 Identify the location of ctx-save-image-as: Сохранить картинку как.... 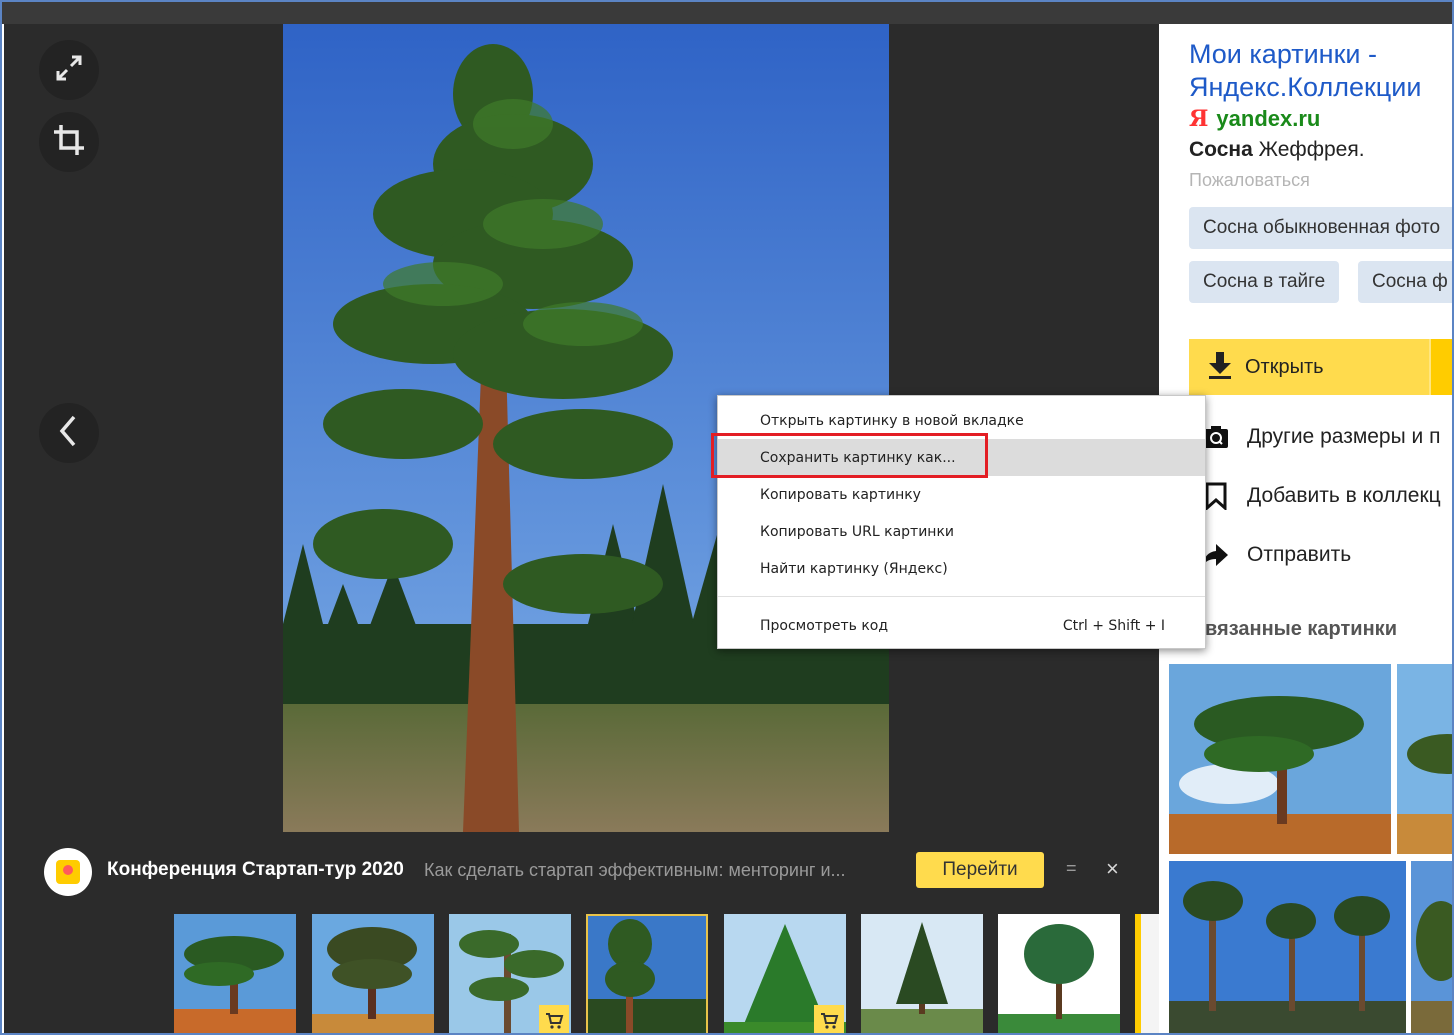
(961, 457).